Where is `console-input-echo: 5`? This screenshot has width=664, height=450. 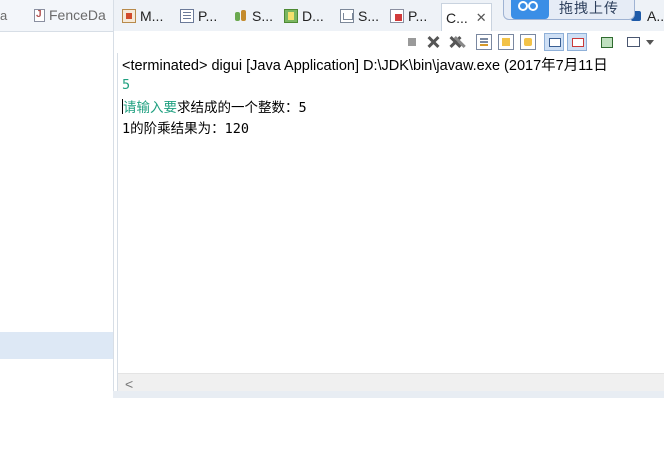 console-input-echo: 5 is located at coordinates (126, 85).